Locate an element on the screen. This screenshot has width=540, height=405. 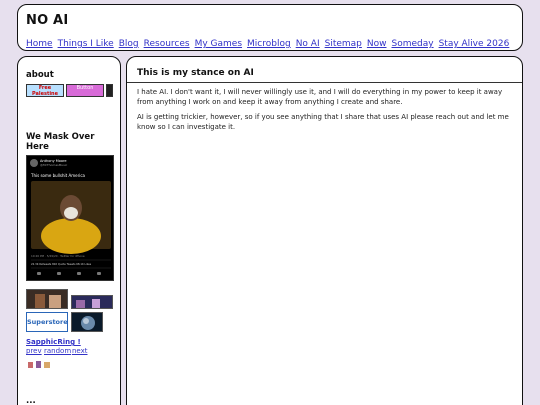
nav-blog: Blog is located at coordinates (129, 44).